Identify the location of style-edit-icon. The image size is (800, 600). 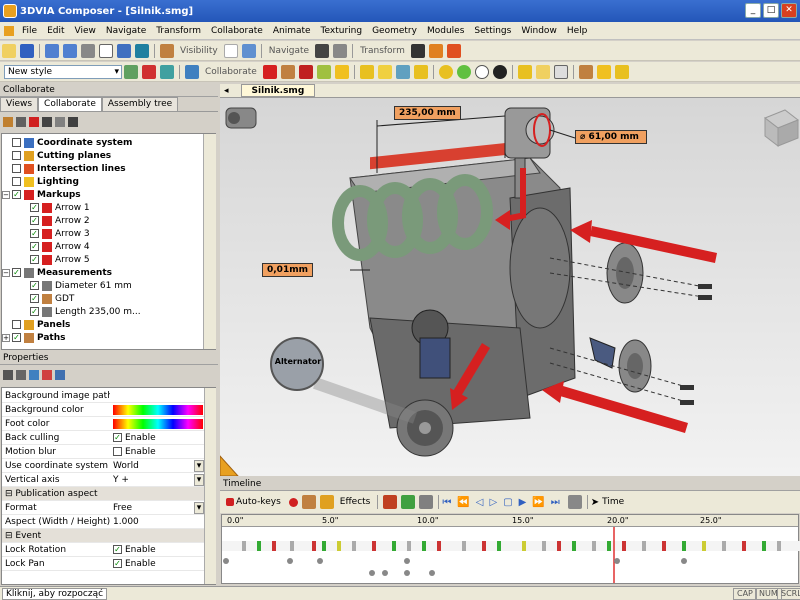
(167, 71).